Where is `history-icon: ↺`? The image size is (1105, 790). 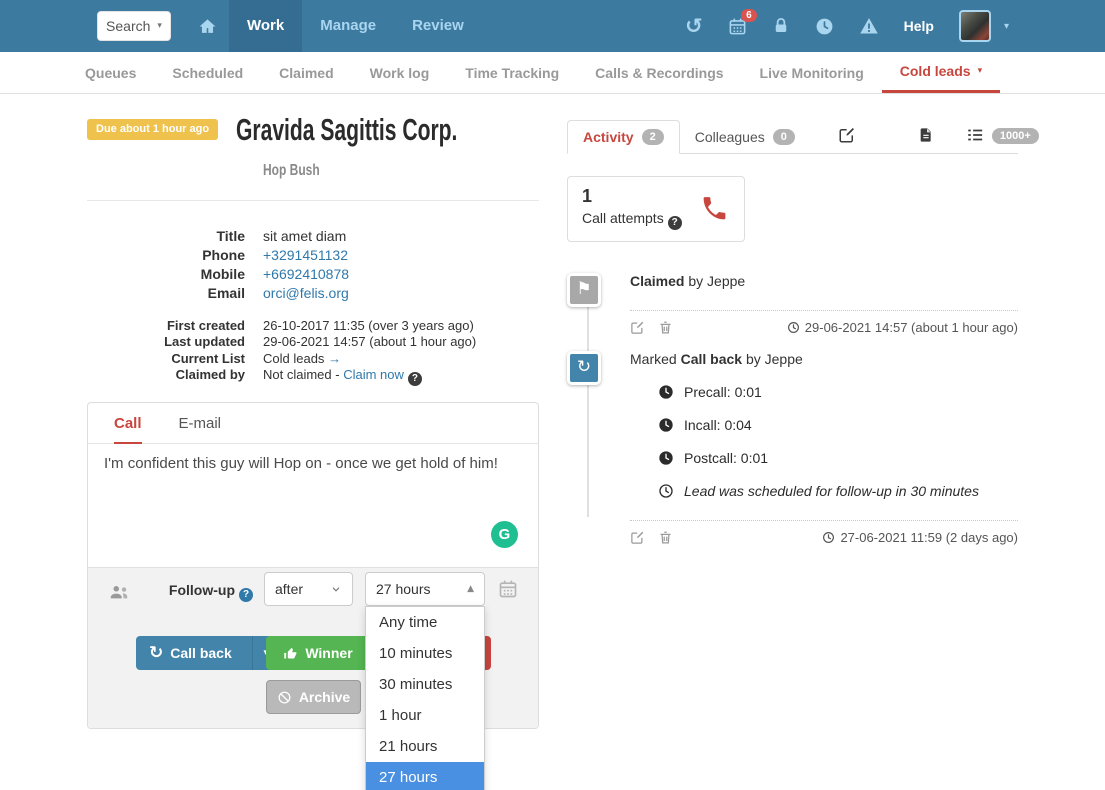
history-icon: ↺ is located at coordinates (694, 25).